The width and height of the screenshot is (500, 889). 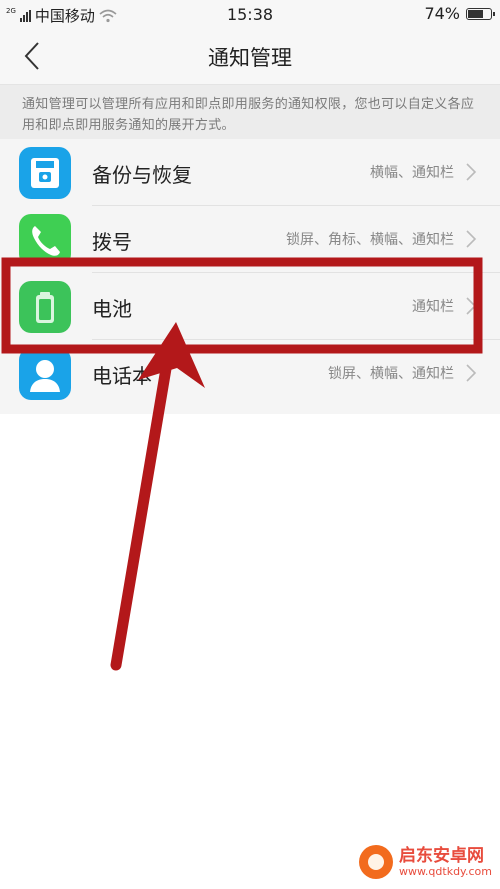 I want to click on nav-bar: 通知管理, so click(x=250, y=56).